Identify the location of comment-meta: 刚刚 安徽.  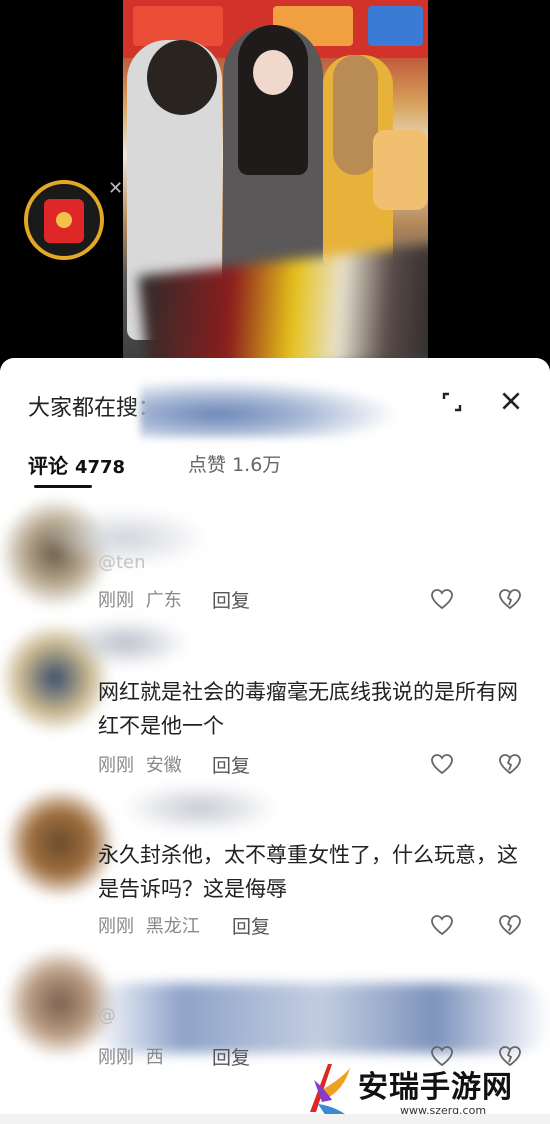
(140, 764).